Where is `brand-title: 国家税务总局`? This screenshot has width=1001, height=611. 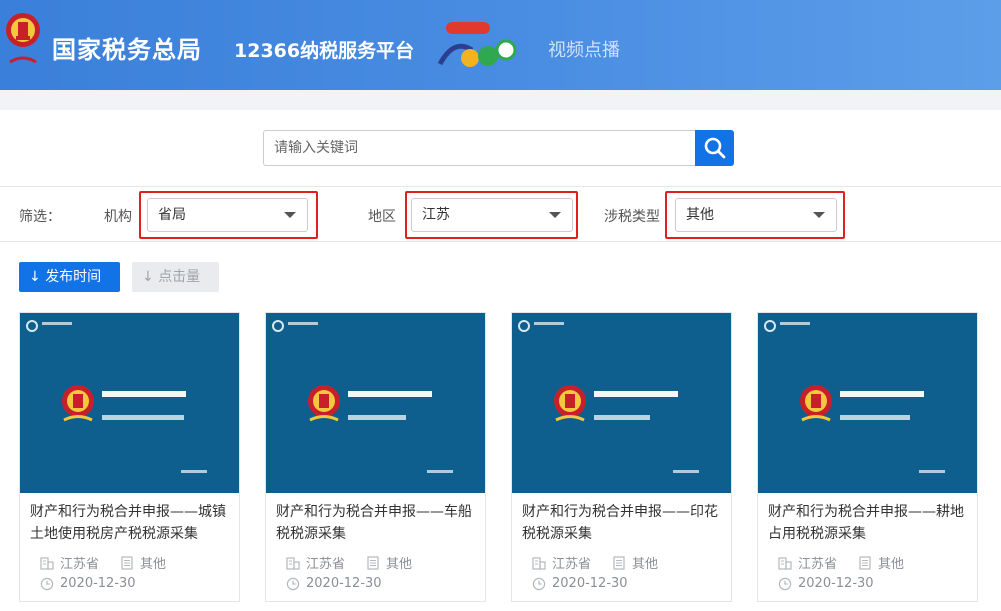 brand-title: 国家税务总局 is located at coordinates (127, 50).